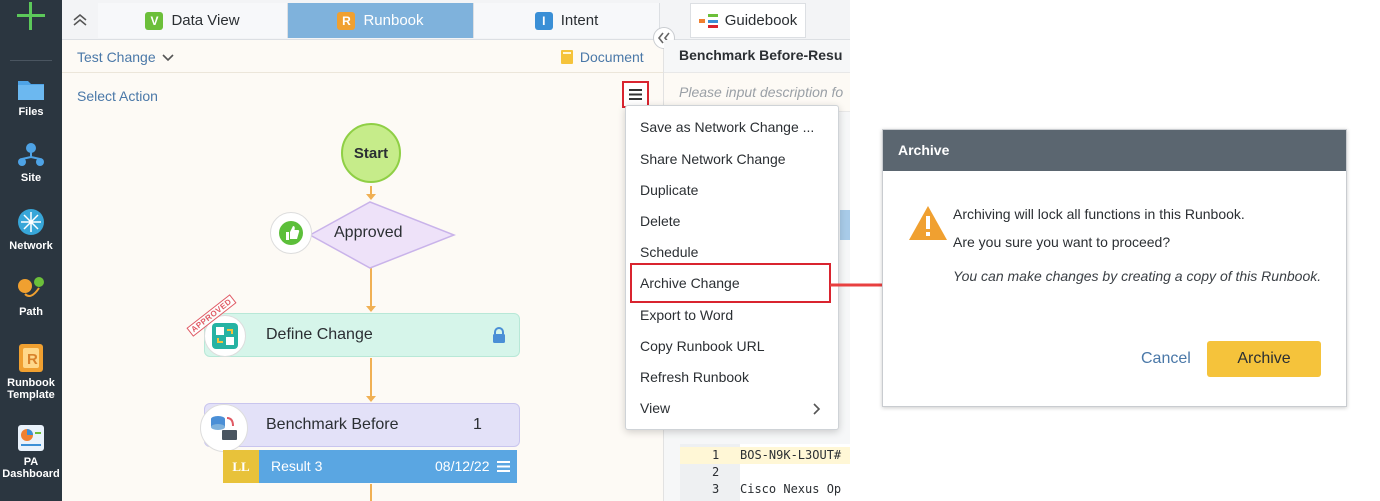 This screenshot has height=501, width=1380. Describe the element at coordinates (205, 20) in the screenshot. I see `tab-label: Data View` at that location.